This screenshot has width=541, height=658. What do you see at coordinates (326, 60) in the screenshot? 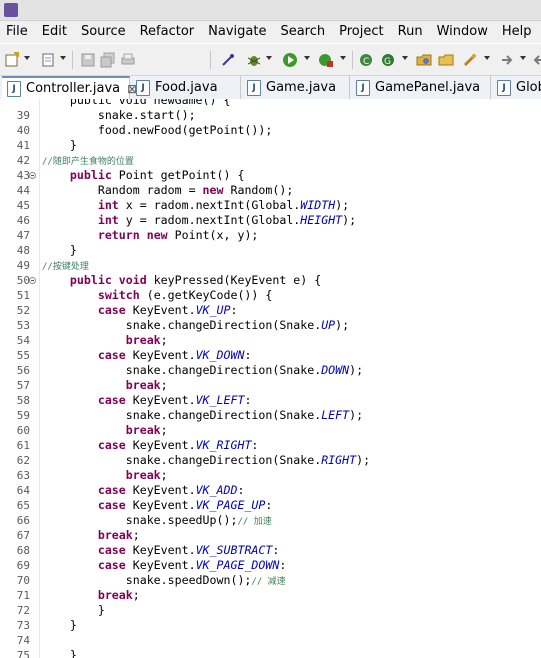
I see `external-tools-icon` at bounding box center [326, 60].